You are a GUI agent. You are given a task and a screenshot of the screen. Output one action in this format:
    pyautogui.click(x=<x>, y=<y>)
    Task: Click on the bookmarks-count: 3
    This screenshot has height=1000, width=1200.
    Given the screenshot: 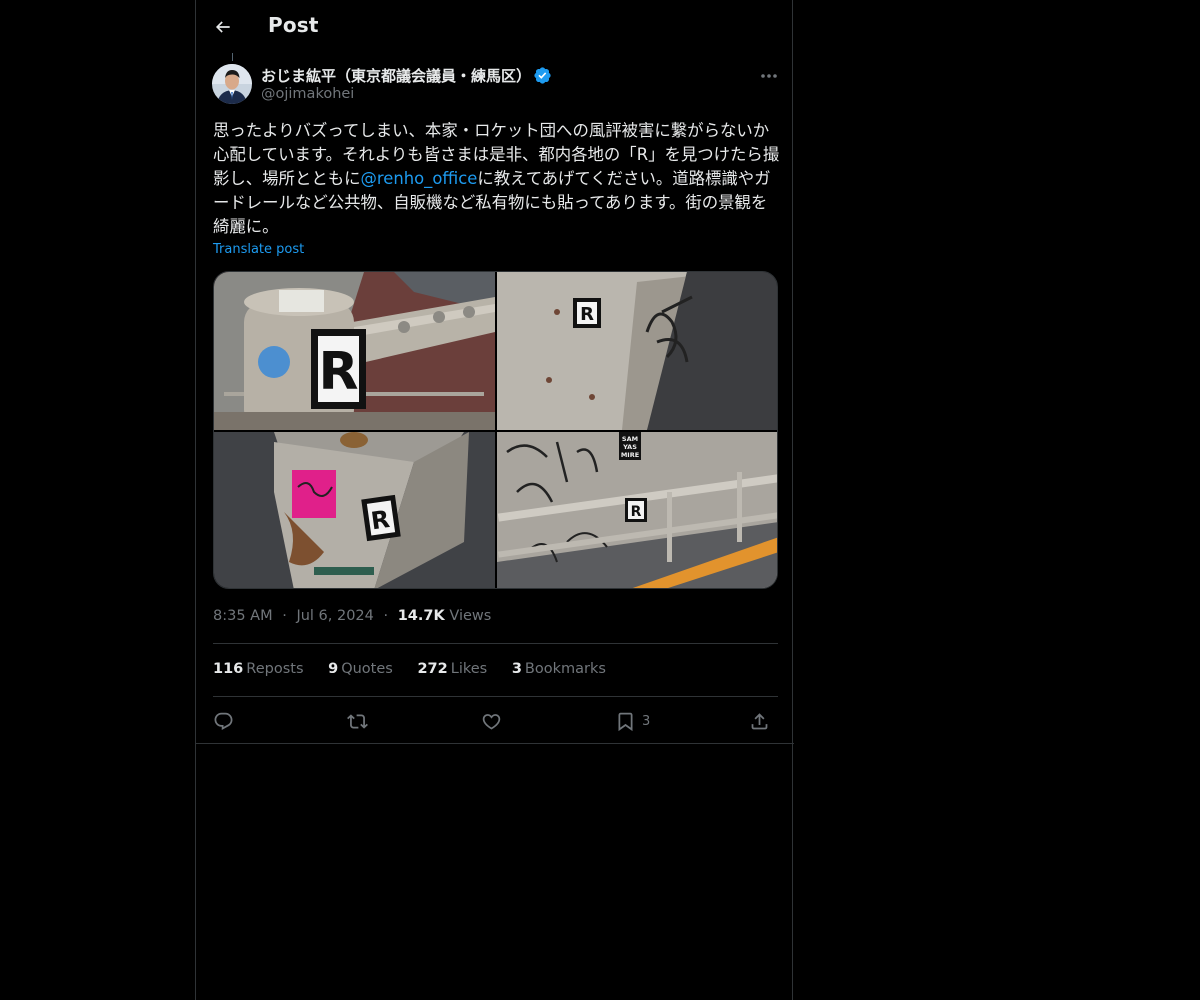 What is the action you would take?
    pyautogui.click(x=516, y=669)
    